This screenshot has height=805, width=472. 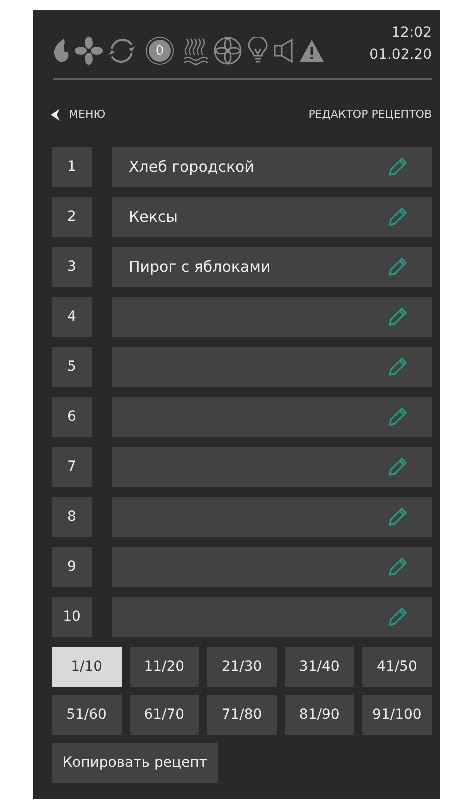 What do you see at coordinates (72, 217) in the screenshot?
I see `recipe-number: 2` at bounding box center [72, 217].